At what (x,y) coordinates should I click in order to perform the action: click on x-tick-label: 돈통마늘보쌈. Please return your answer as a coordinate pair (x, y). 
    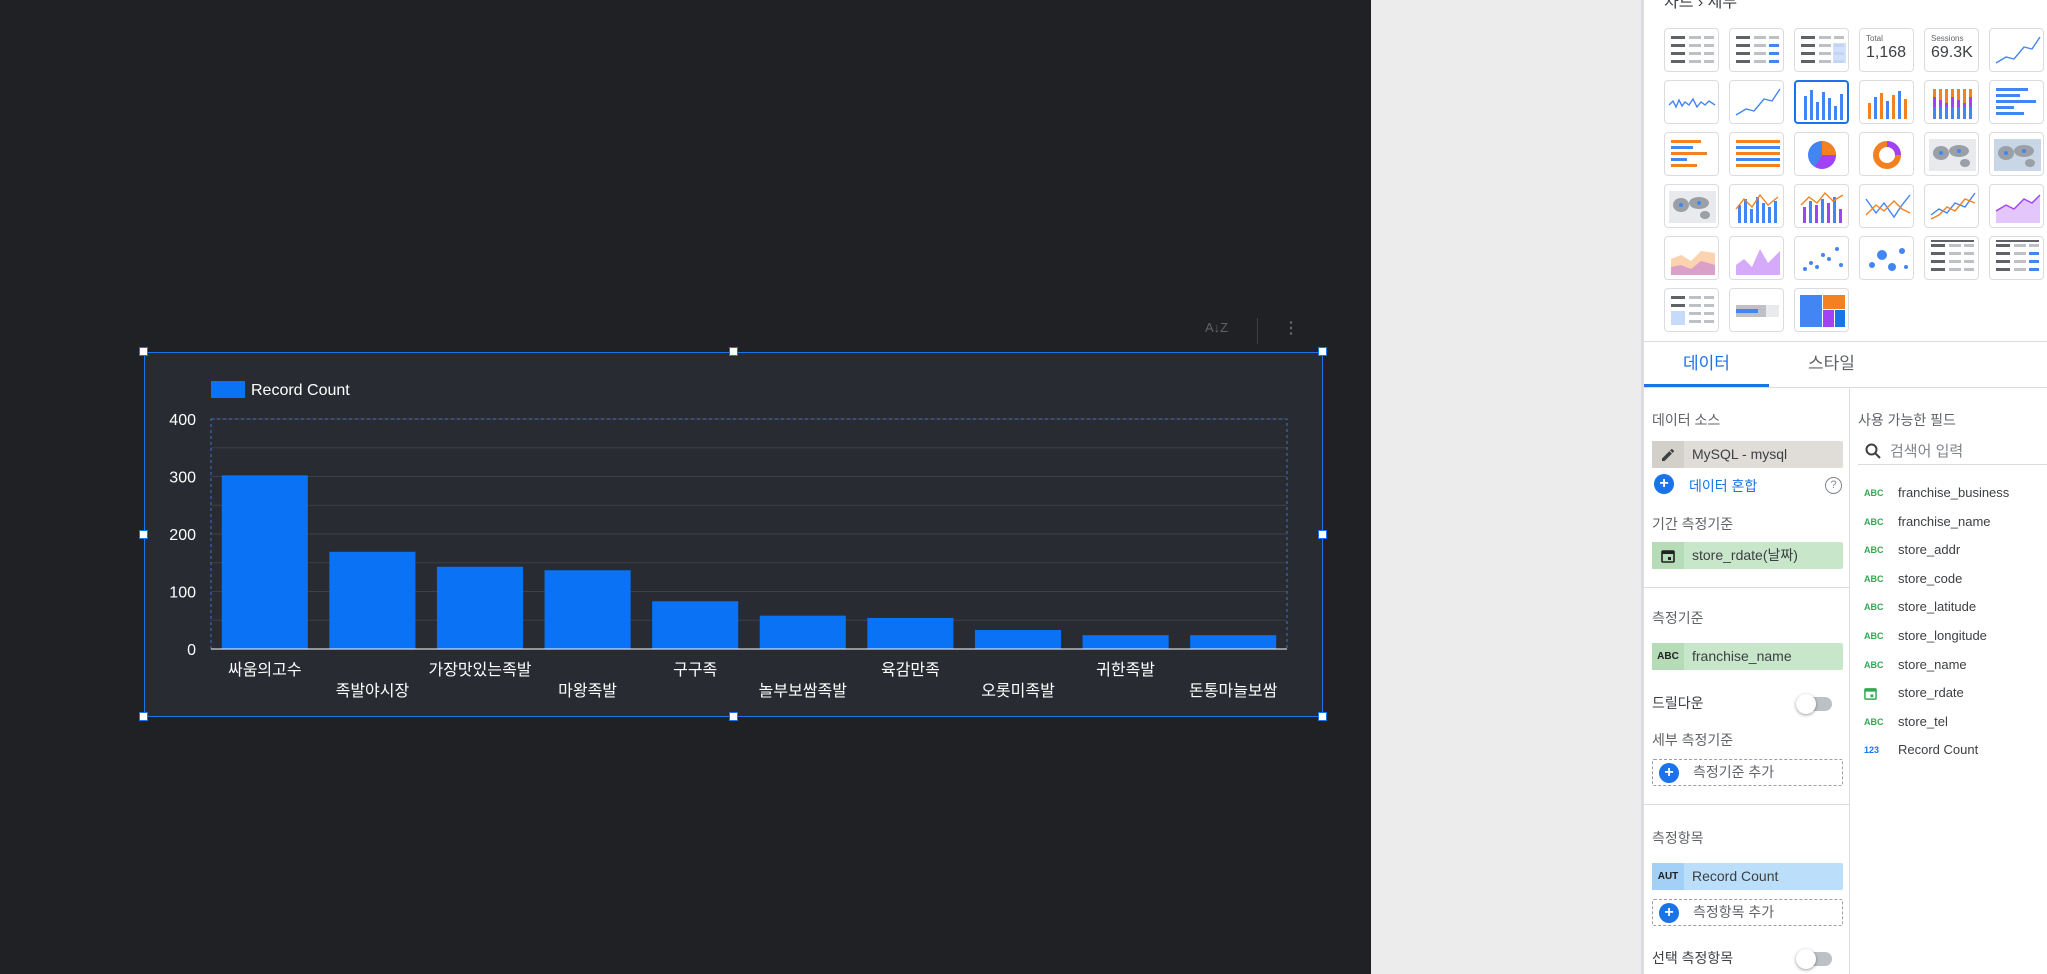
    Looking at the image, I should click on (1233, 690).